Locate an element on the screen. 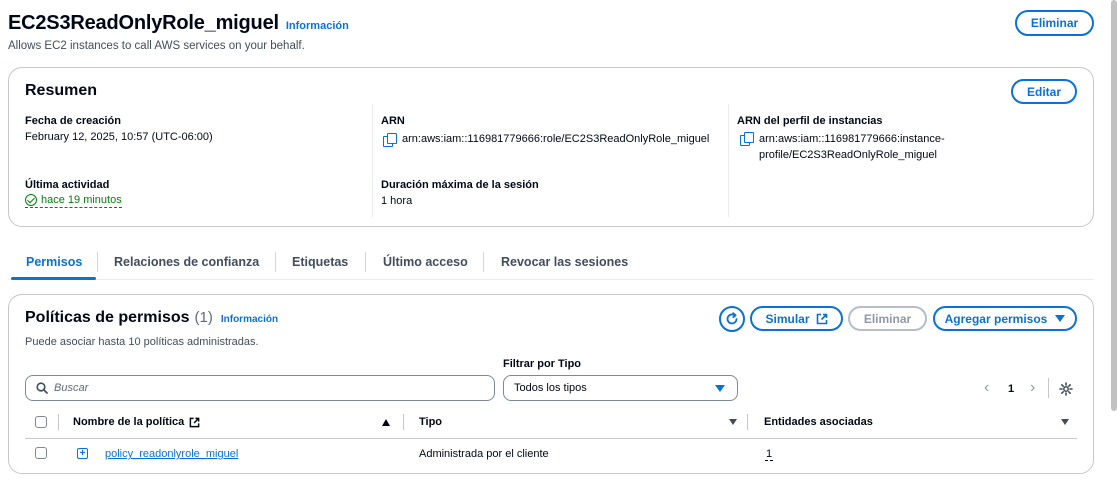  created-value: February 12, 2025, 10:57 (UTC-06:00) is located at coordinates (119, 137).